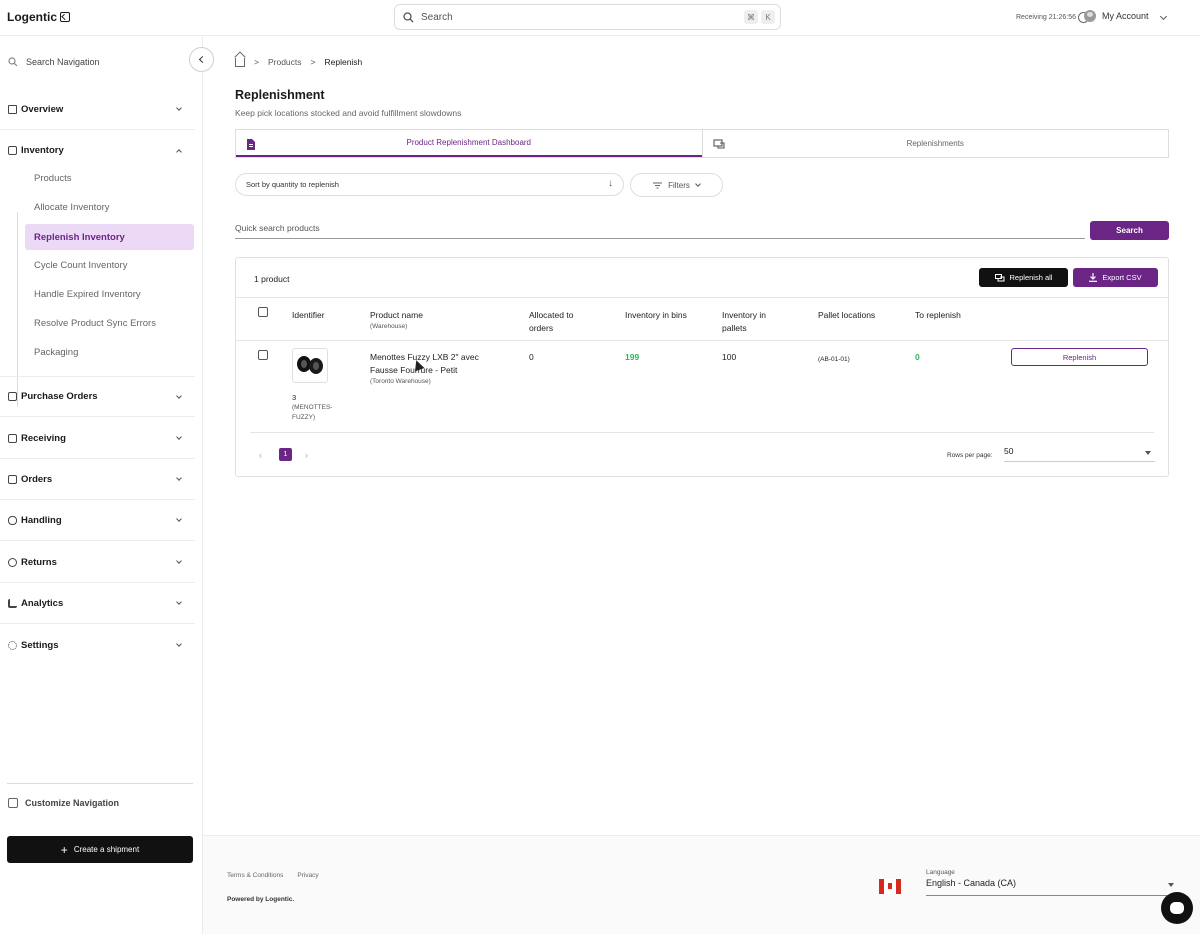 The width and height of the screenshot is (1200, 934). What do you see at coordinates (1129, 230) in the screenshot?
I see `search-button: Search` at bounding box center [1129, 230].